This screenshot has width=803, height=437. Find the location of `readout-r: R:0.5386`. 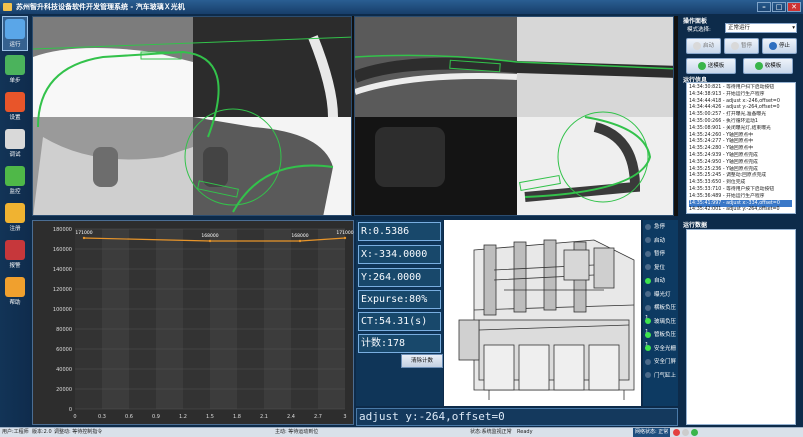

readout-r: R:0.5386 is located at coordinates (399, 231).